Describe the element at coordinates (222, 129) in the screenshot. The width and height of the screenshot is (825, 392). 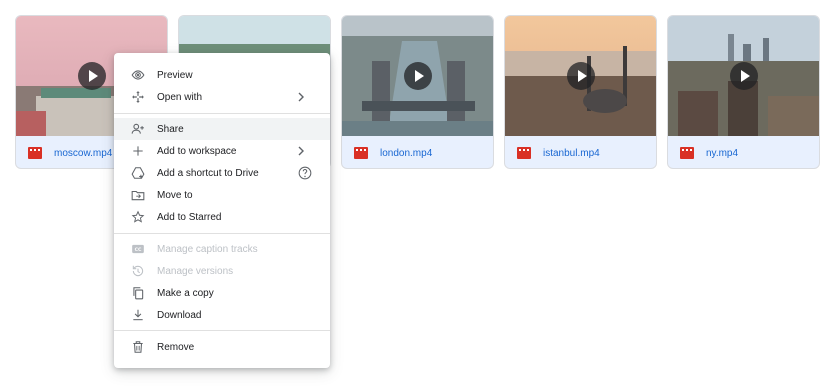
I see `menu-item-share: Share` at that location.